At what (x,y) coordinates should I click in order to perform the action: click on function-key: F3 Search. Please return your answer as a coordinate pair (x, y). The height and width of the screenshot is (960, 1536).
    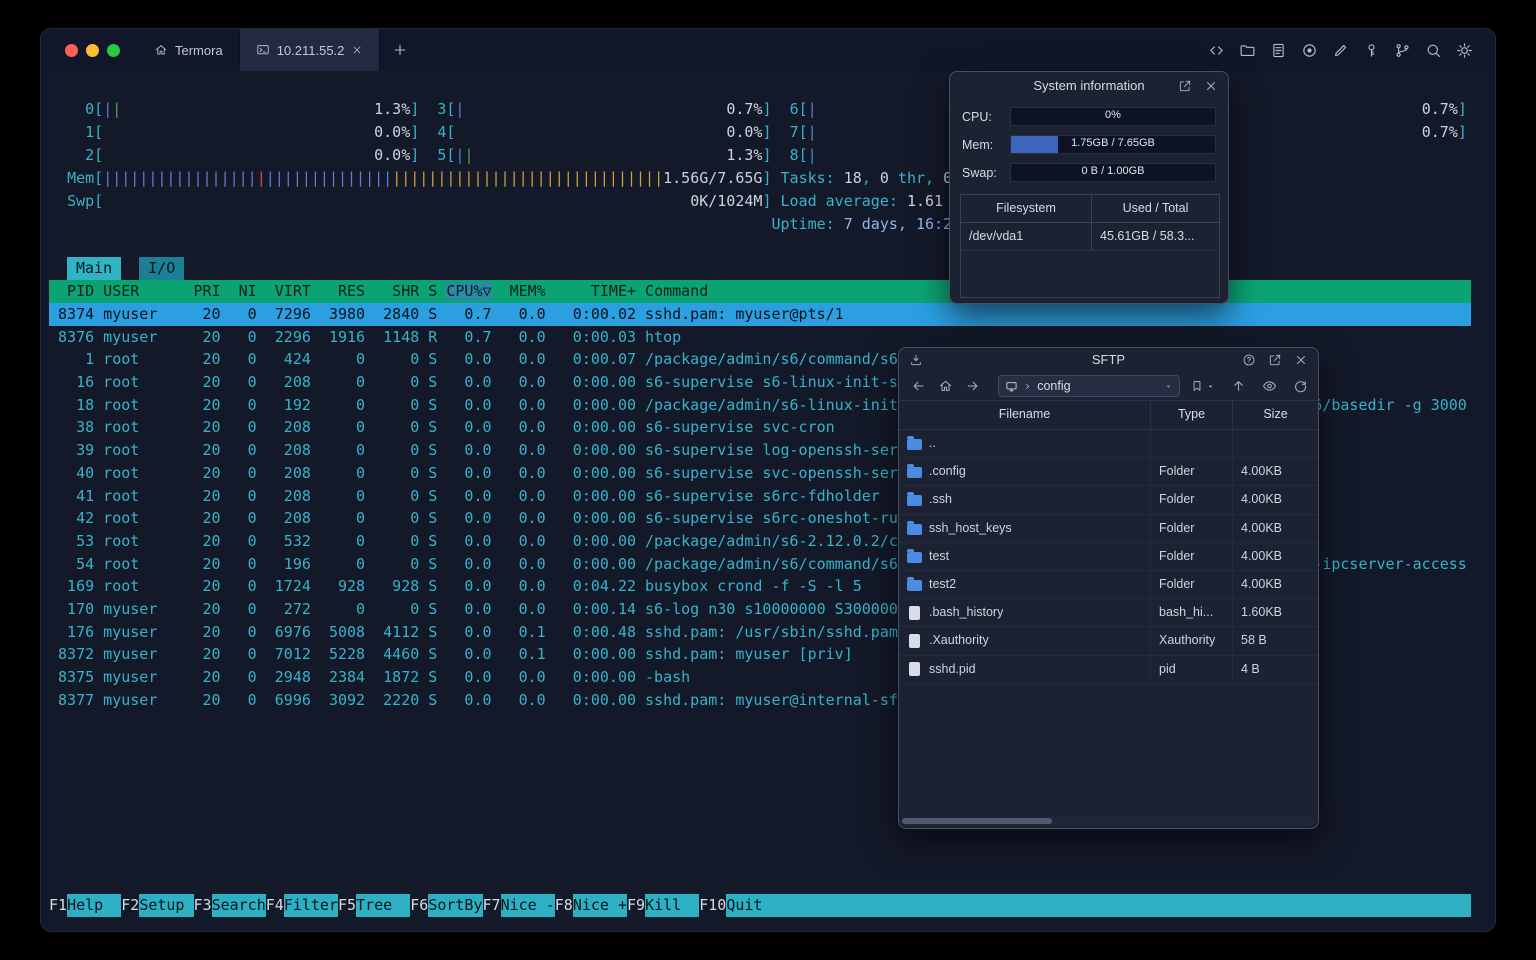
    Looking at the image, I should click on (230, 905).